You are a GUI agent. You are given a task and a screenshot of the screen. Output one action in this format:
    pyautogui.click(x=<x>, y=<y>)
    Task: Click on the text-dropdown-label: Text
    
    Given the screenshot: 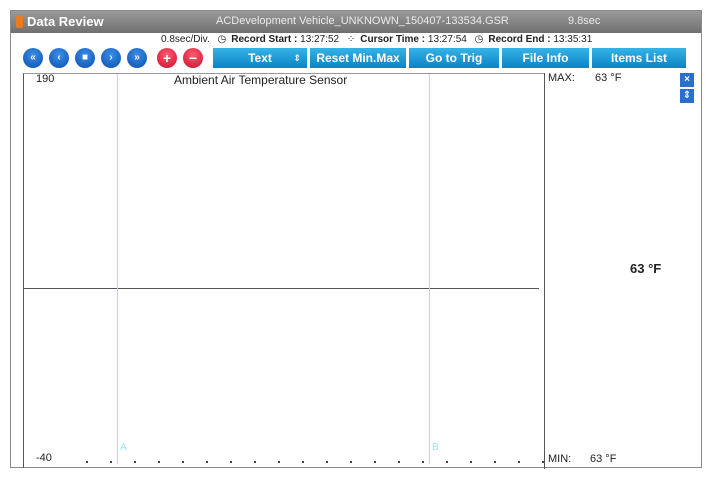 What is the action you would take?
    pyautogui.click(x=260, y=58)
    